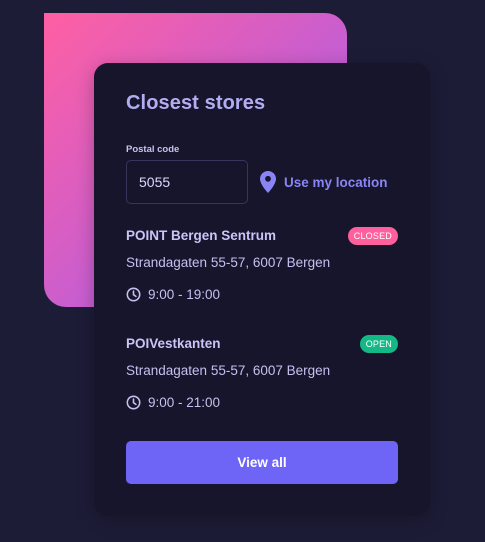  I want to click on postal-code-input, so click(187, 182).